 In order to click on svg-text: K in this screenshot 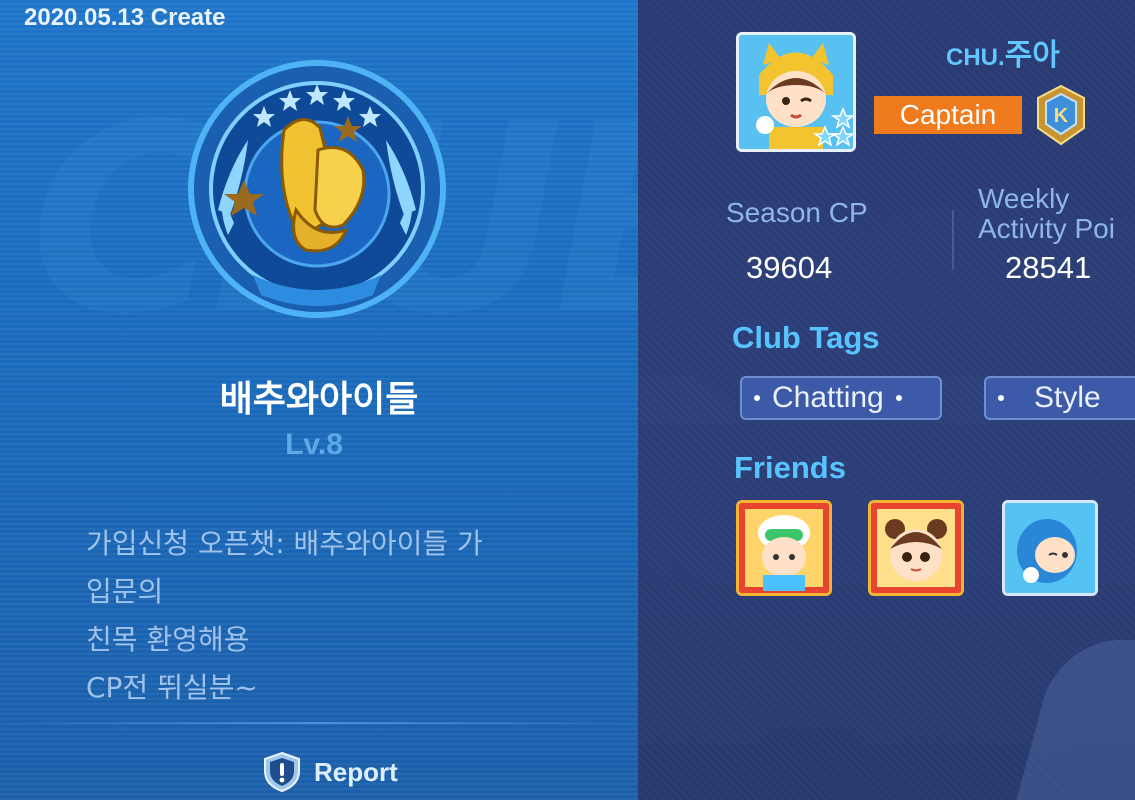, I will do `click(1061, 116)`.